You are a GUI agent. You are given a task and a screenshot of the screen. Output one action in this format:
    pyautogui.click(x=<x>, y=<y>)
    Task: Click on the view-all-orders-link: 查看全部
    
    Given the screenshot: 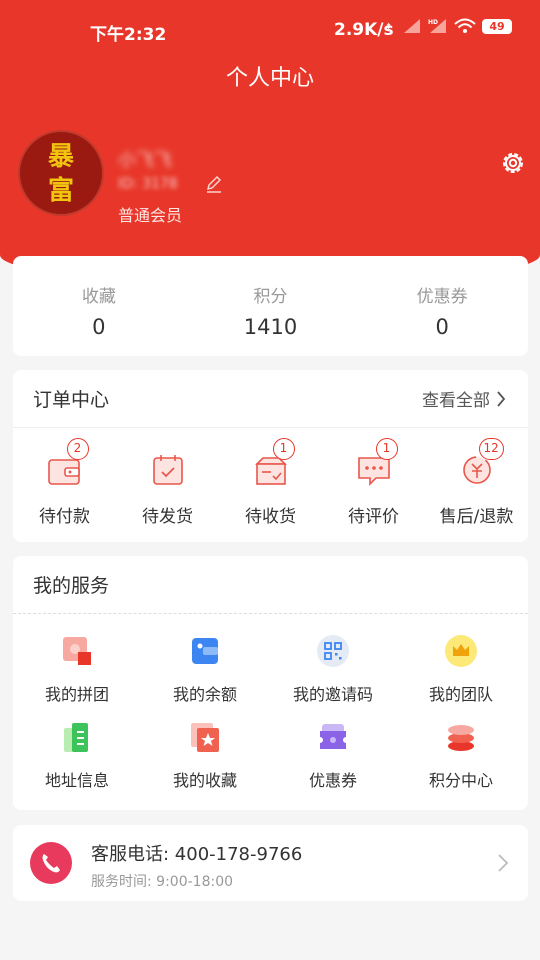 What is the action you would take?
    pyautogui.click(x=464, y=398)
    